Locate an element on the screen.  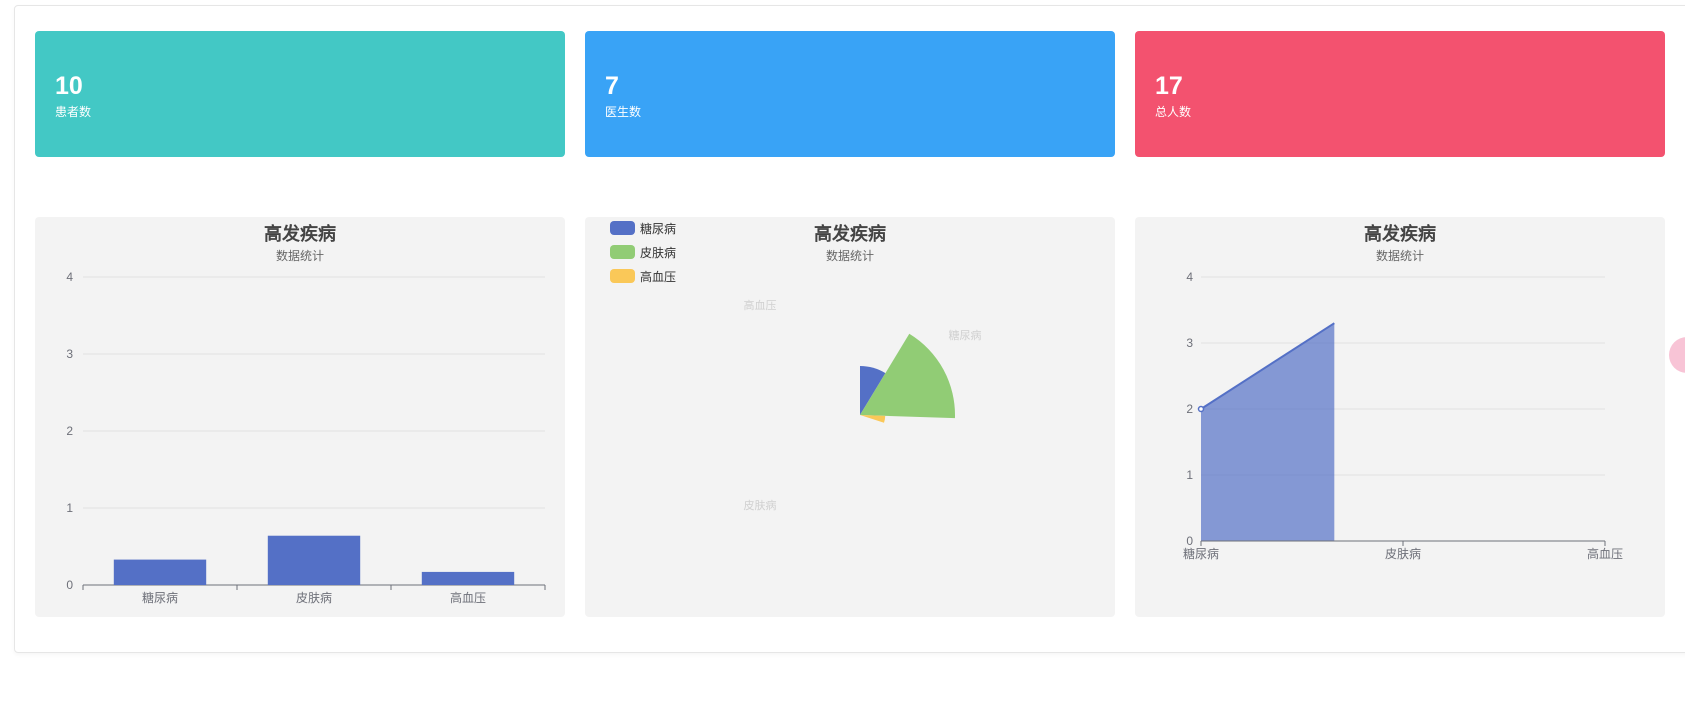
pie-label: 糖尿病 is located at coordinates (965, 335).